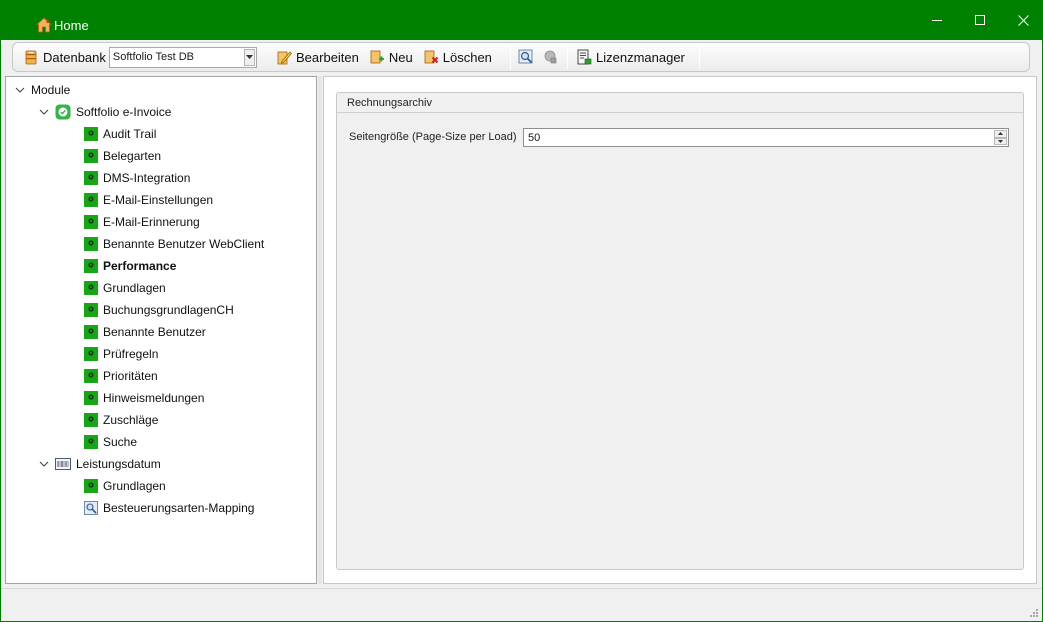 The image size is (1043, 622). Describe the element at coordinates (640, 57) in the screenshot. I see `license-label: Lizenzmanager` at that location.